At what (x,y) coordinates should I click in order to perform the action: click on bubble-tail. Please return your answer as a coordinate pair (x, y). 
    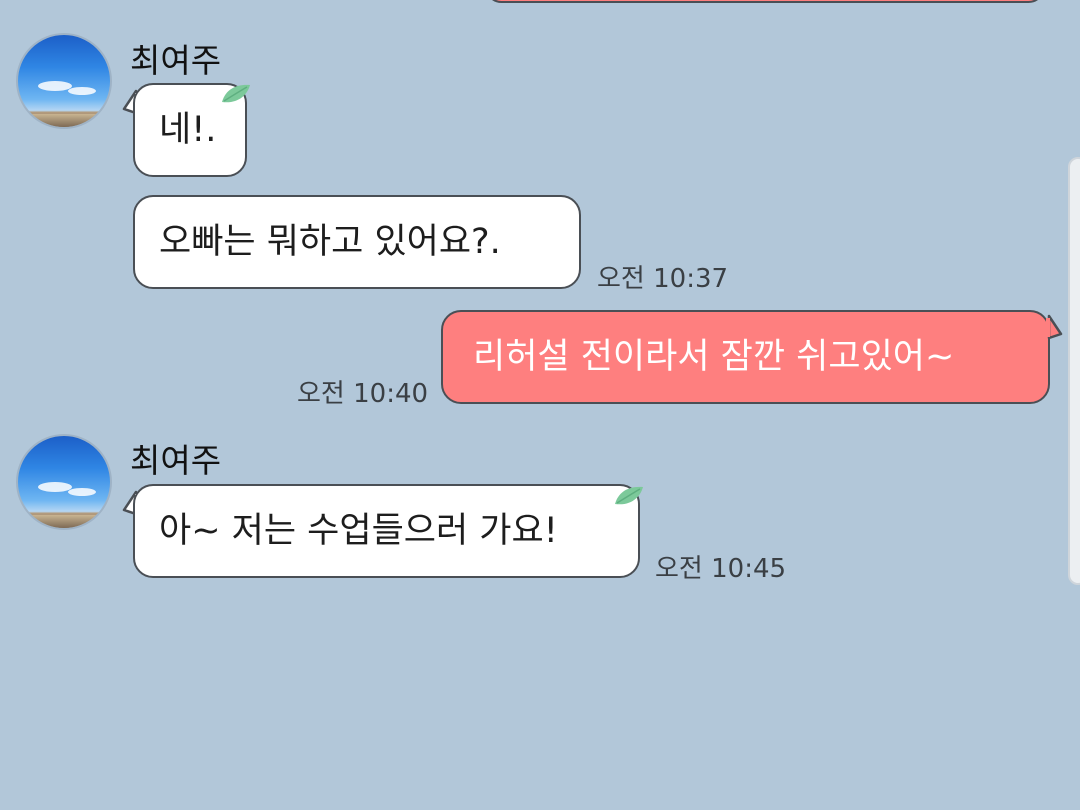
    Looking at the image, I should click on (1054, 327).